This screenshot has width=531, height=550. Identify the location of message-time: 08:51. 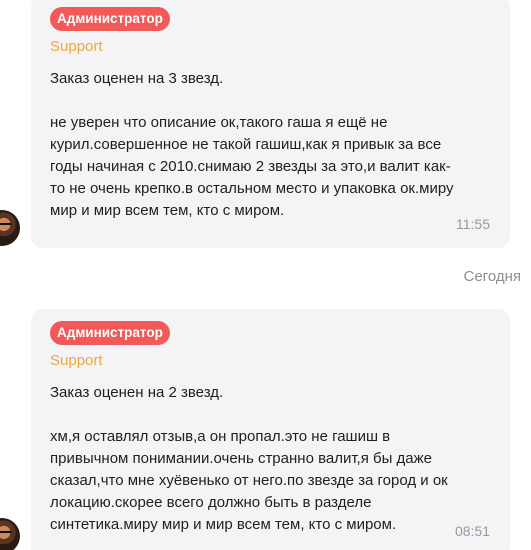
(472, 531).